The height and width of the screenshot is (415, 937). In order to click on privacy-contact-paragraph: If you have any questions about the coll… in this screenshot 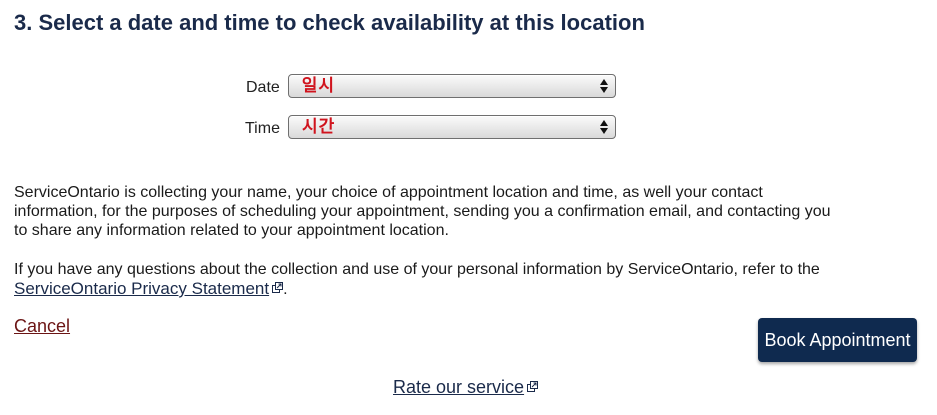, I will do `click(429, 279)`.